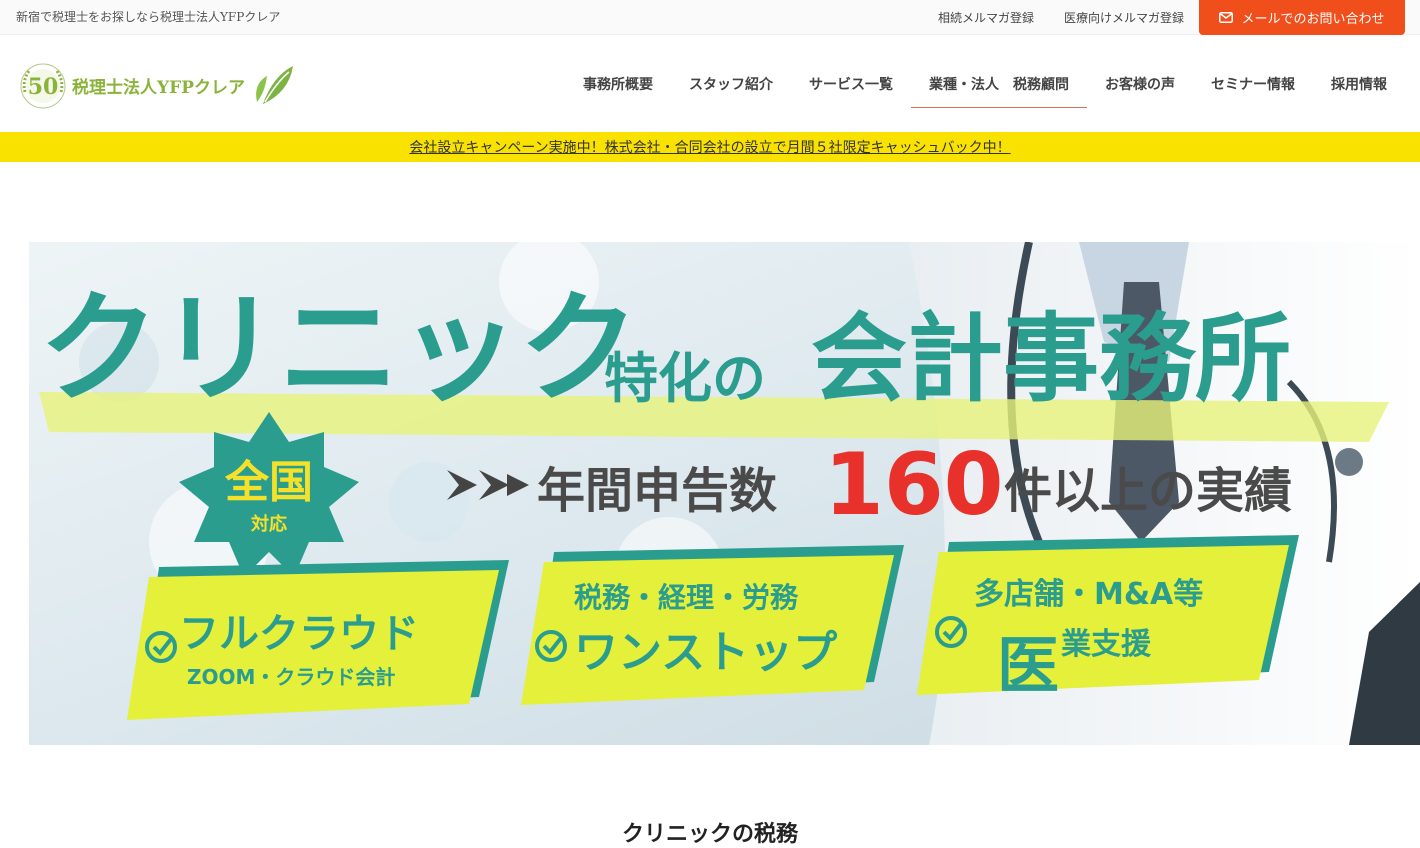 The width and height of the screenshot is (1420, 848). I want to click on inheritance-newsletter-link: 相続メルマガ登録, so click(986, 17).